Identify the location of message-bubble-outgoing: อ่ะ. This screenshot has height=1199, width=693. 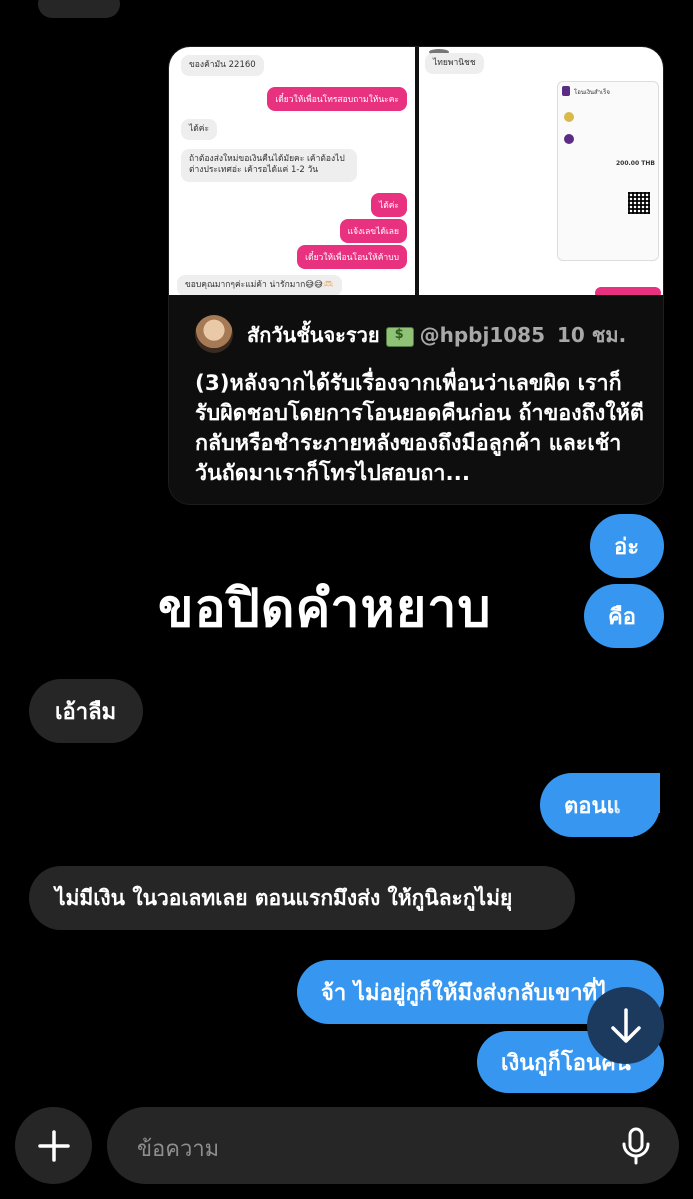
(627, 546).